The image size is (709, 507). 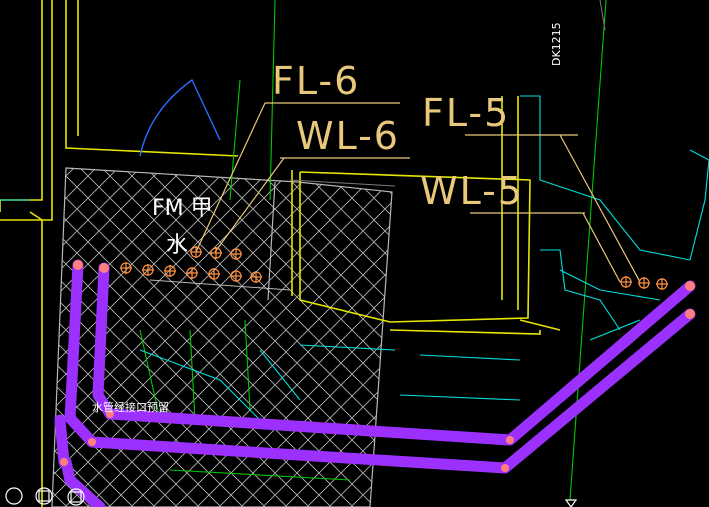 I want to click on label-fl6: FL-6, so click(x=316, y=81).